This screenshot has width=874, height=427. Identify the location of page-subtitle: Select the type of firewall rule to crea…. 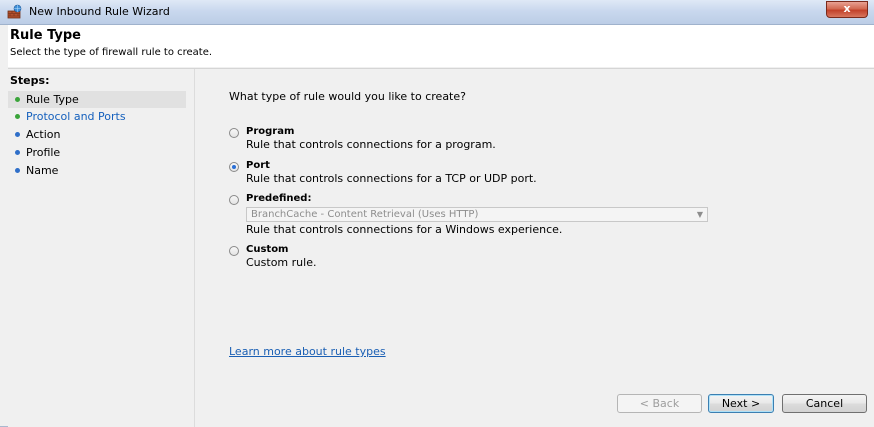
(111, 52).